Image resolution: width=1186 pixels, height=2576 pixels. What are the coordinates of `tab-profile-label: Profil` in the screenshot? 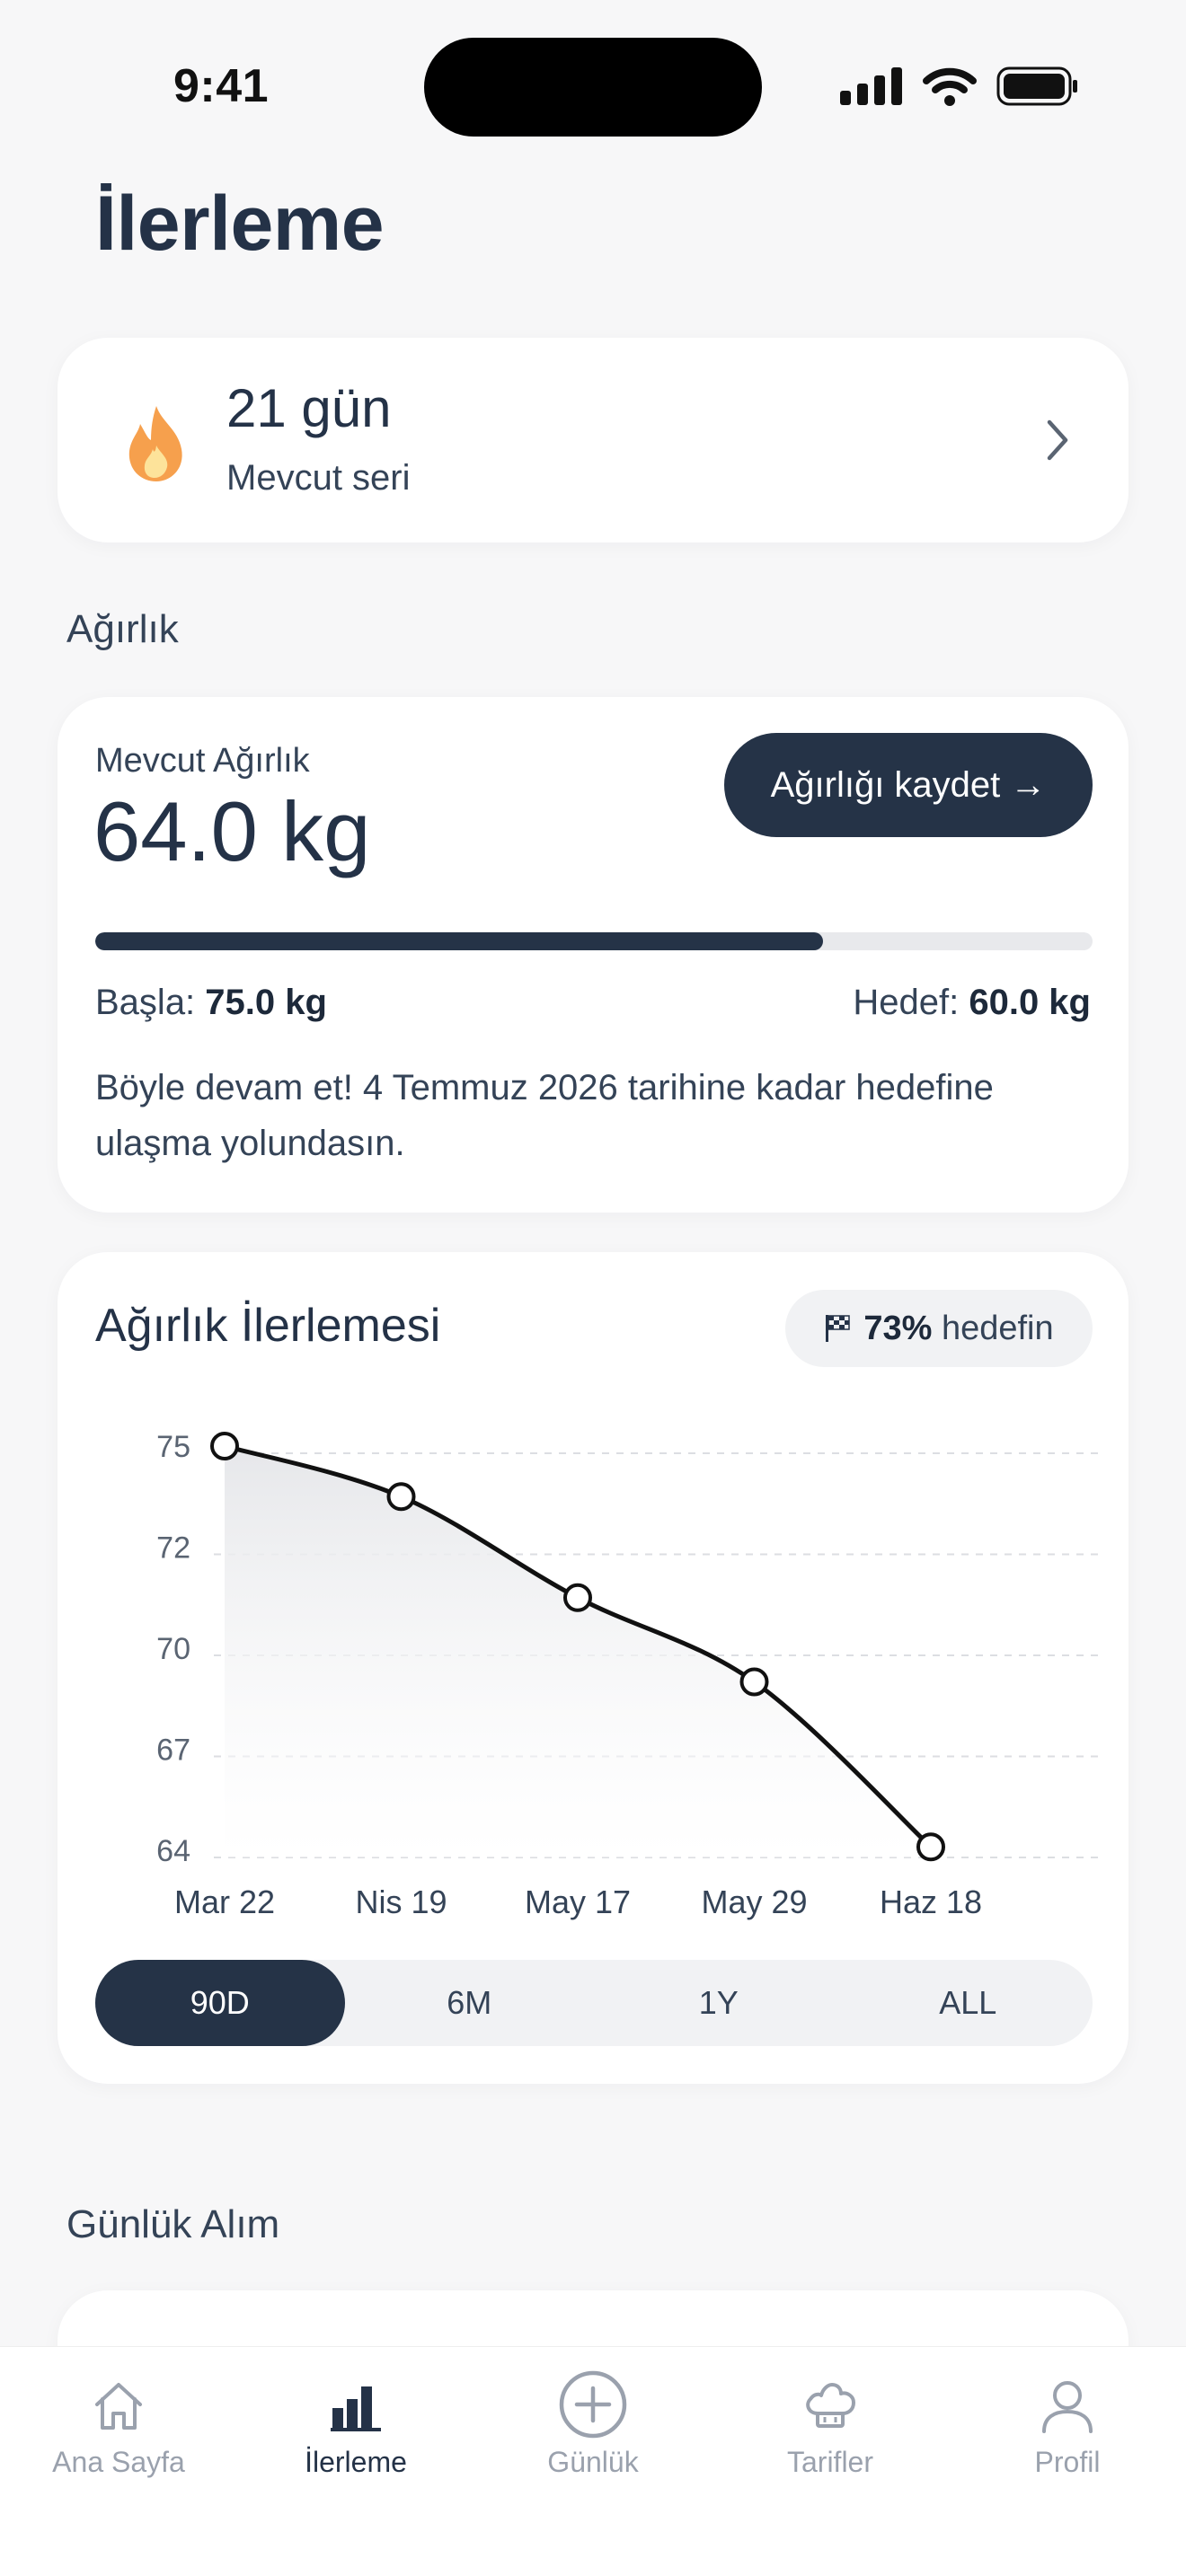 It's located at (1067, 2462).